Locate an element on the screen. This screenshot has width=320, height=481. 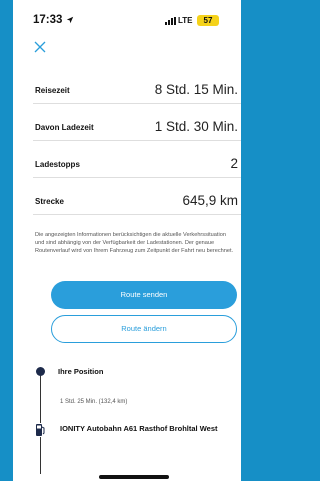
summary-value: 1 Std. 30 Min. is located at coordinates (196, 126).